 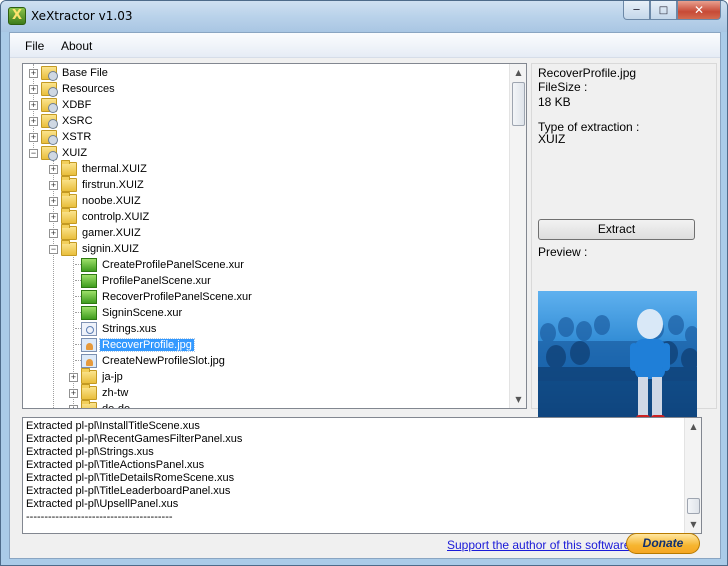 I want to click on tree-item: + de-de, so click(x=100, y=404).